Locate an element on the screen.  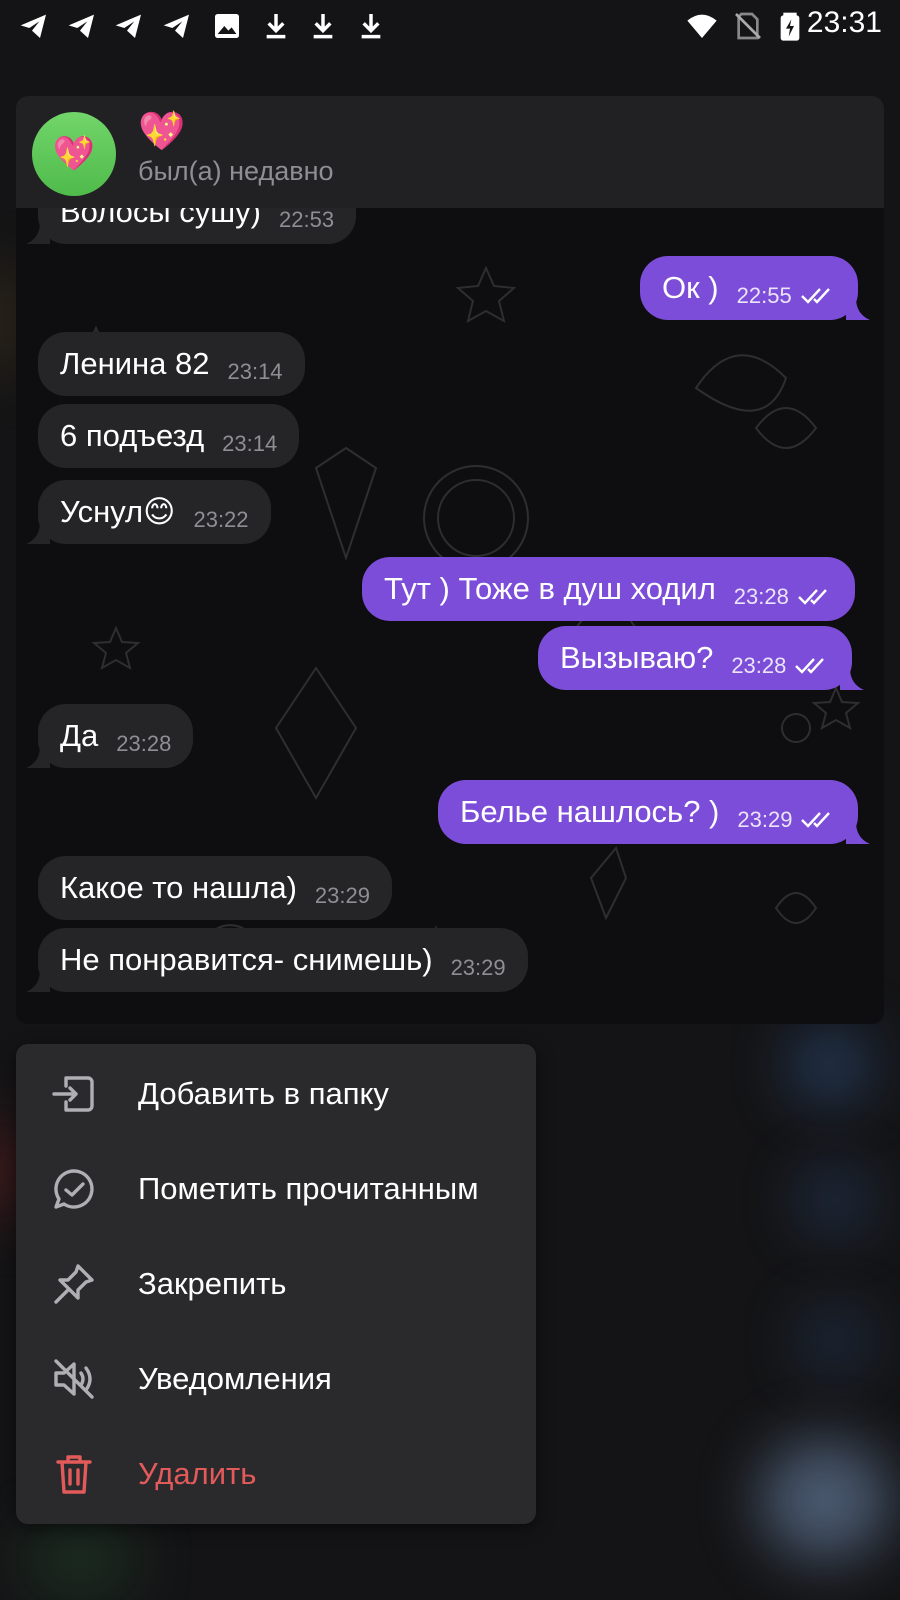
avatar-emoji: 💖 is located at coordinates (74, 154).